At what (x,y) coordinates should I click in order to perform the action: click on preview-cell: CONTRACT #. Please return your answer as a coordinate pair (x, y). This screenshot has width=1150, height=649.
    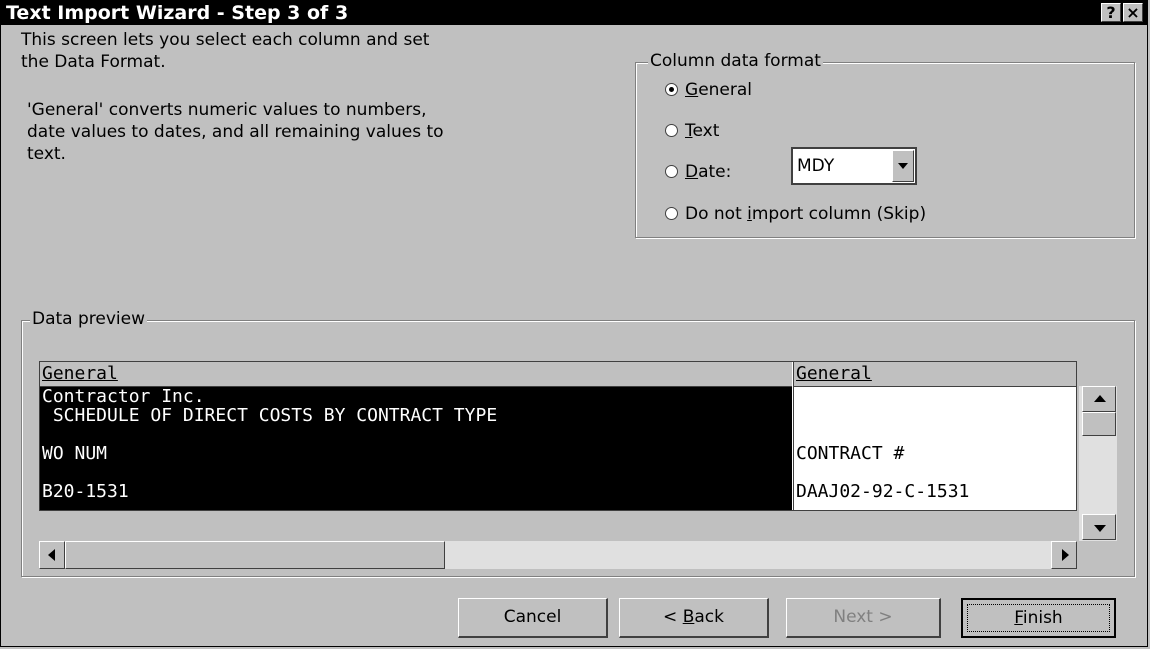
    Looking at the image, I should click on (850, 453).